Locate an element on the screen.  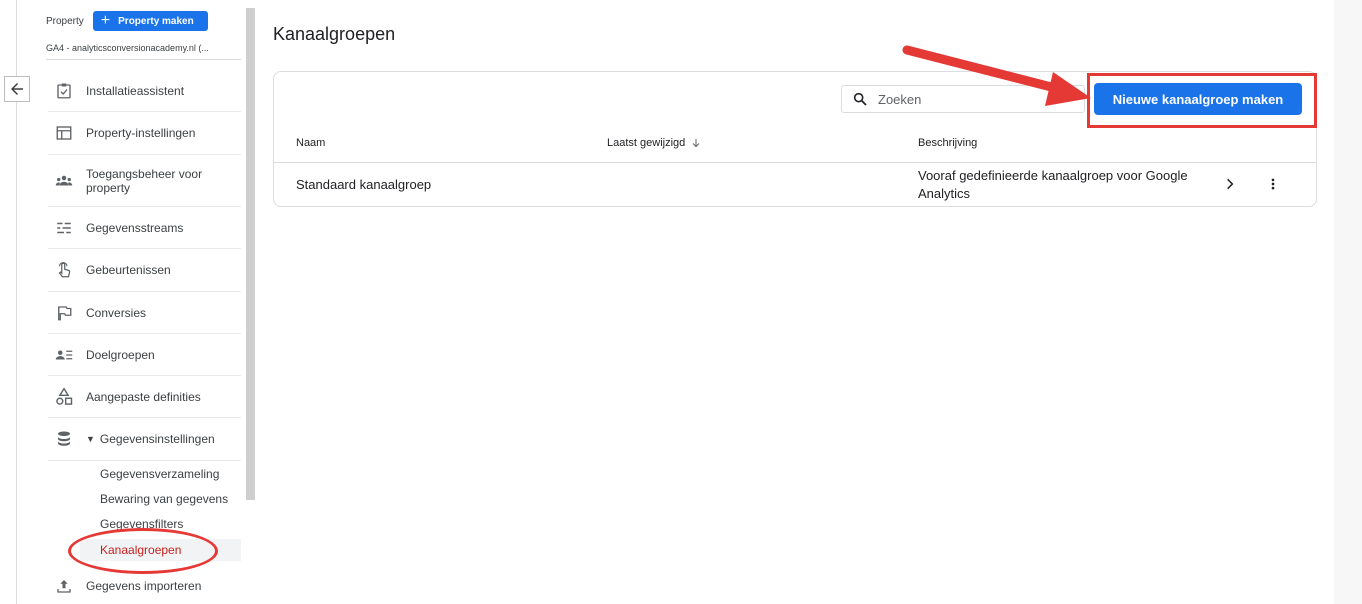
column-header-beschrijving: Beschrijving is located at coordinates (947, 143).